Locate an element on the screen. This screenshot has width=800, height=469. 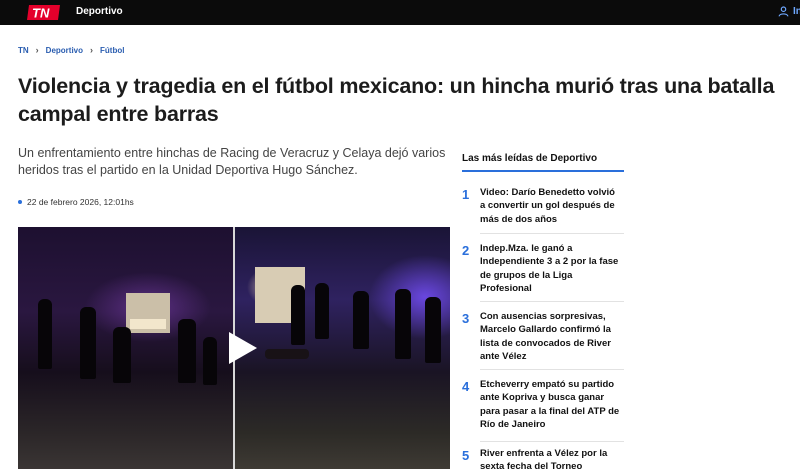
top-bar: TN Deportivo In is located at coordinates (400, 12).